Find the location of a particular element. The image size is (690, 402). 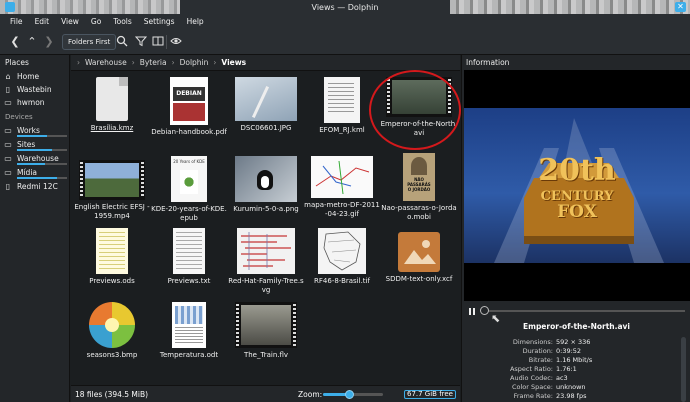

file-item: seasons3.bmp is located at coordinates (112, 331).